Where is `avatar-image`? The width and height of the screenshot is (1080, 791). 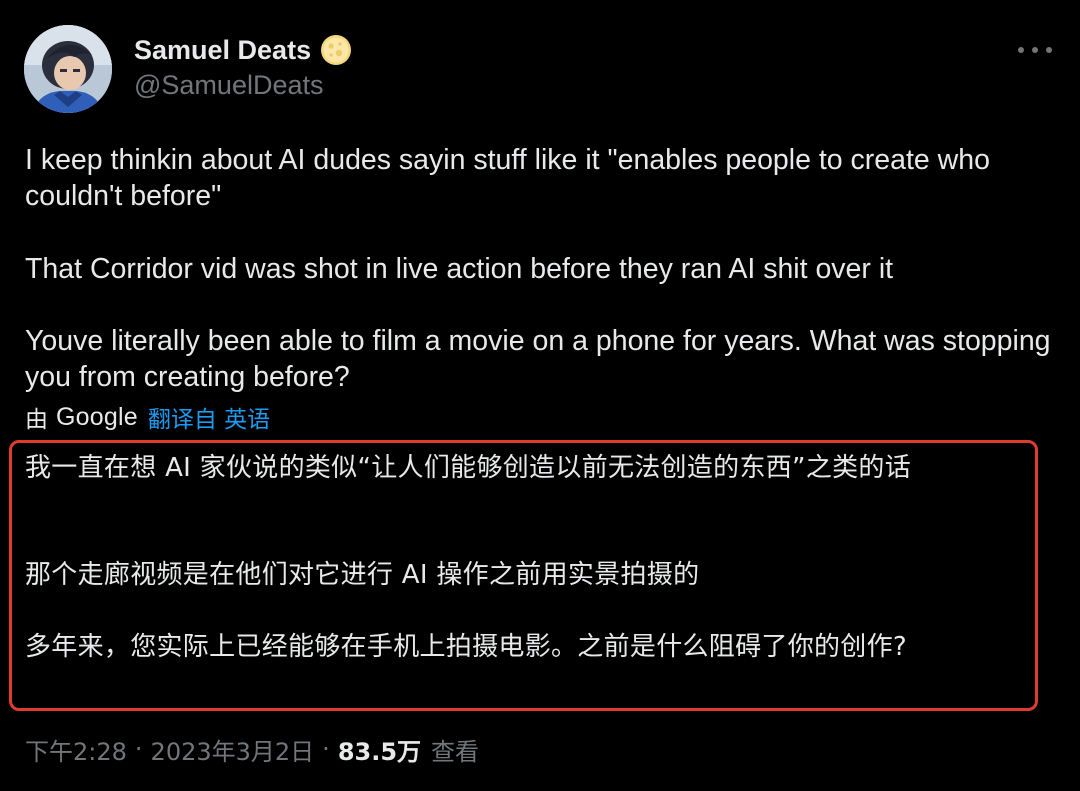
avatar-image is located at coordinates (68, 69).